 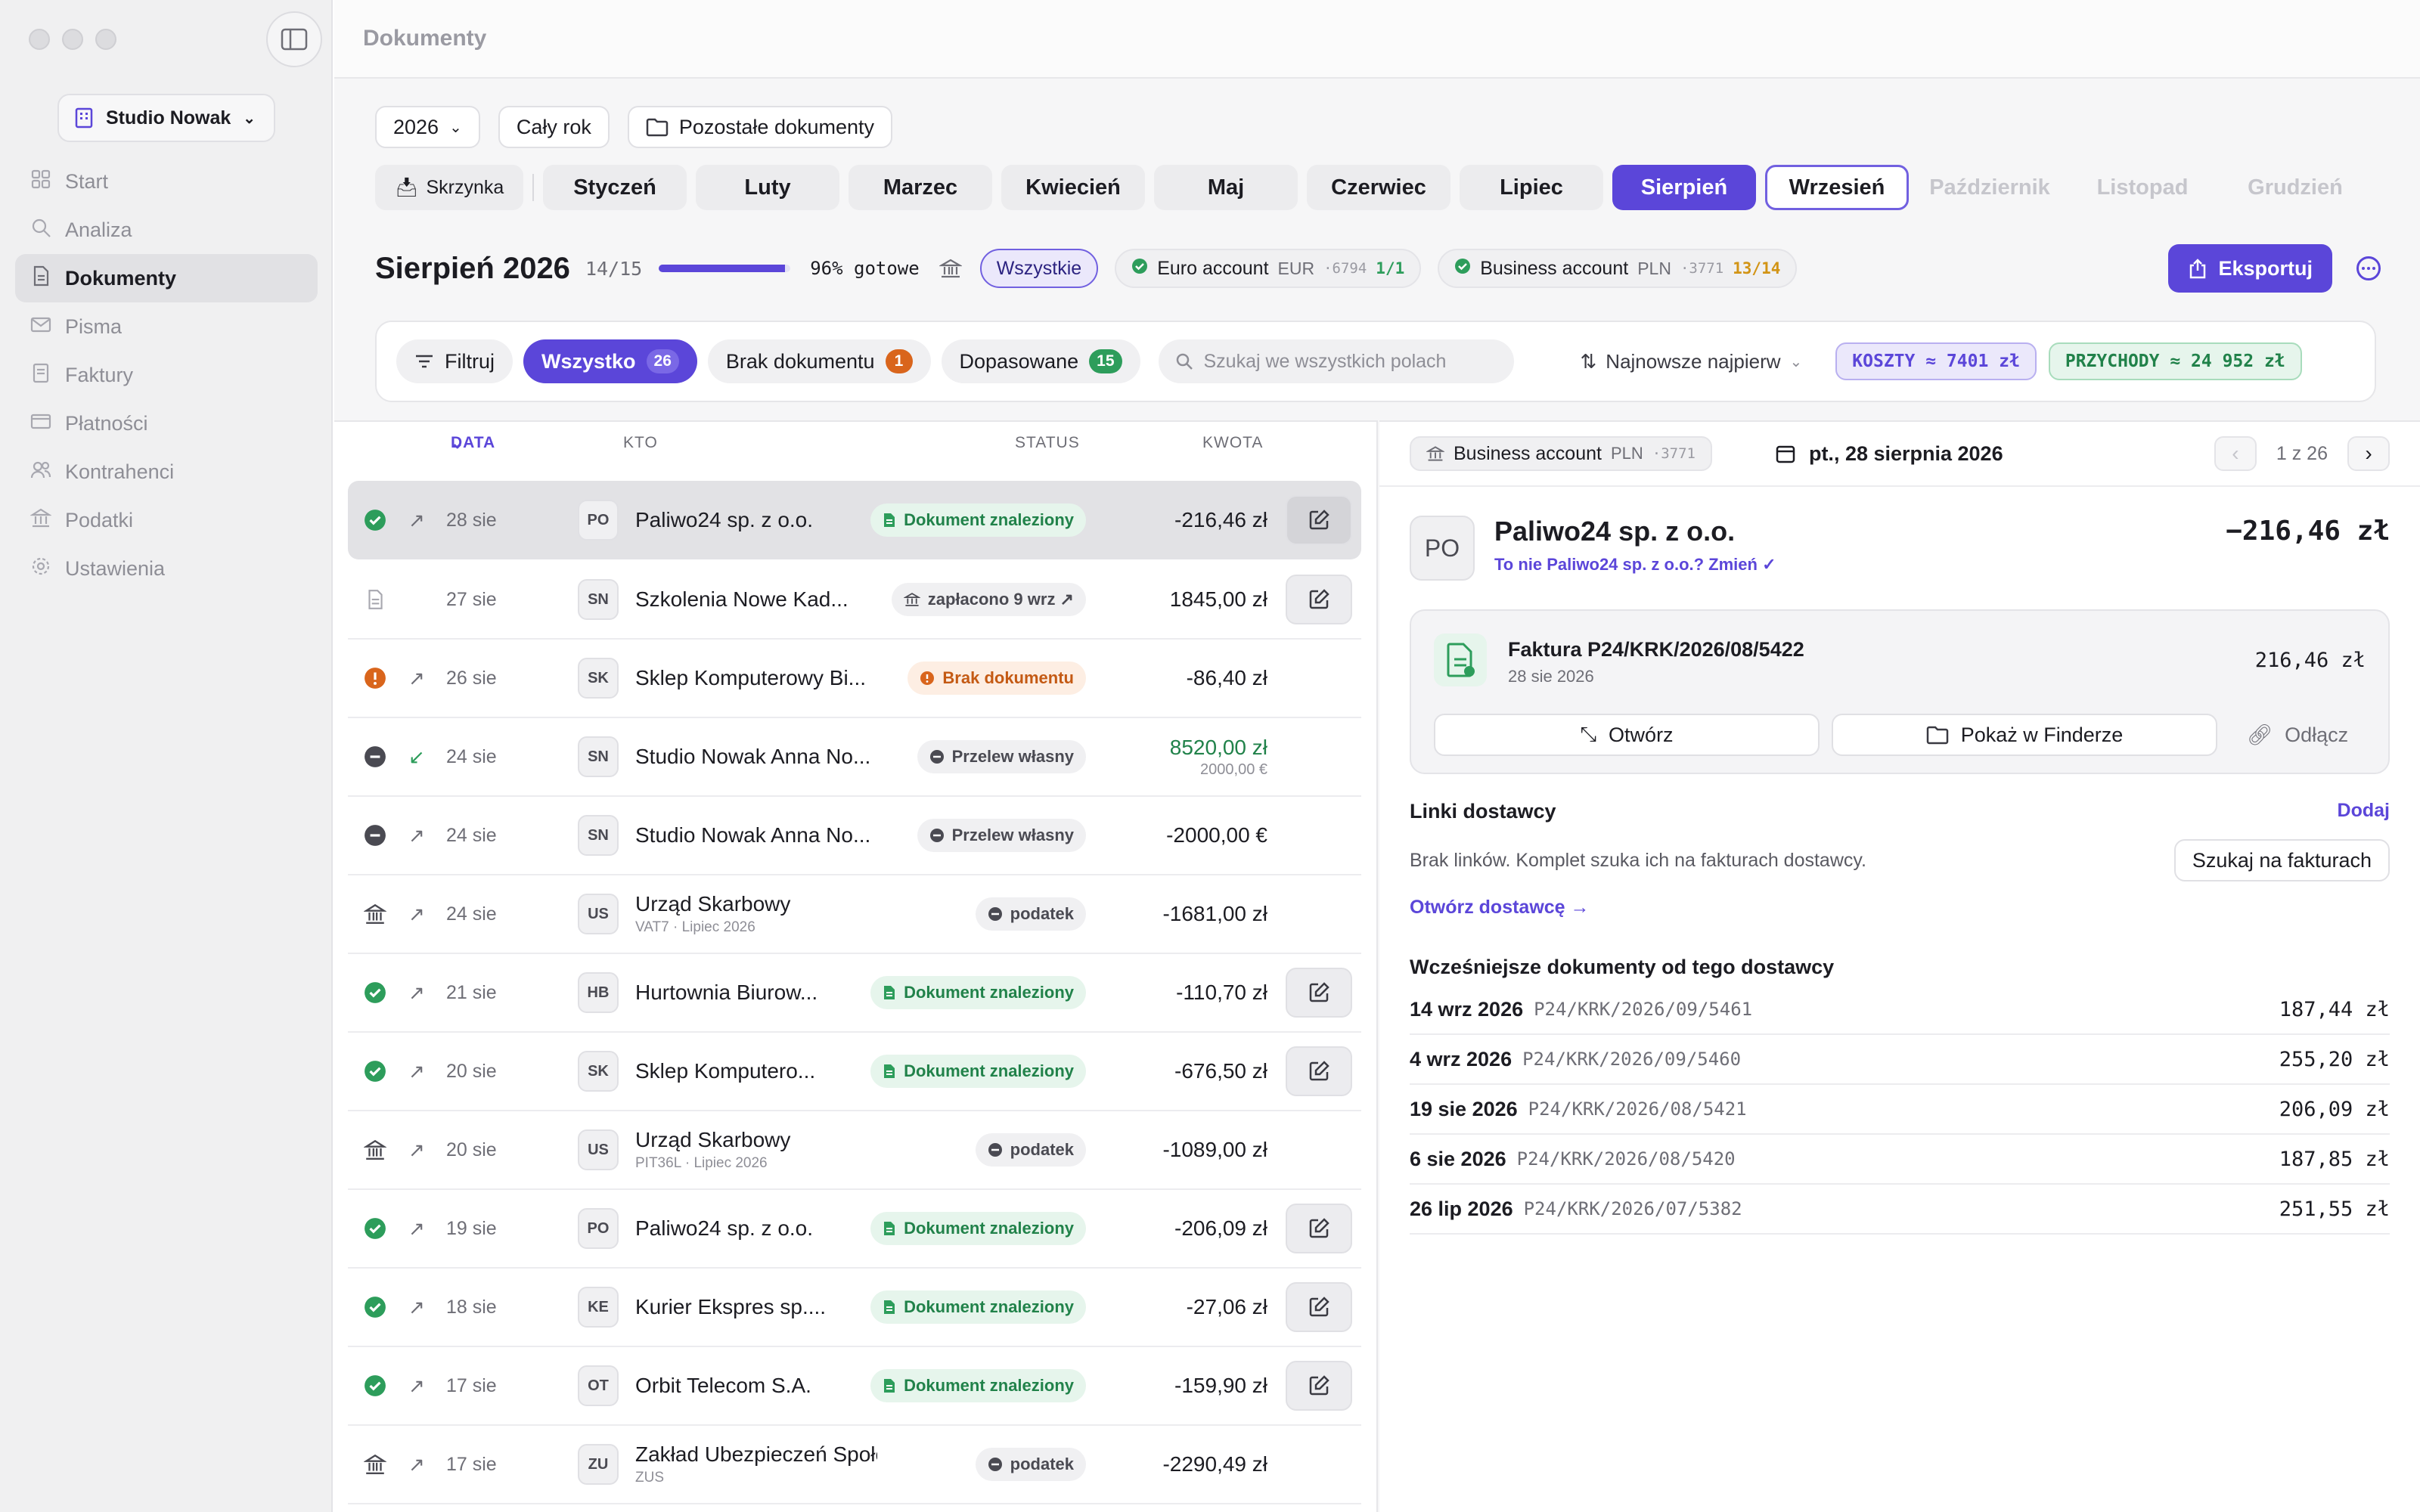 What do you see at coordinates (1435, 453) in the screenshot?
I see `bank-icon` at bounding box center [1435, 453].